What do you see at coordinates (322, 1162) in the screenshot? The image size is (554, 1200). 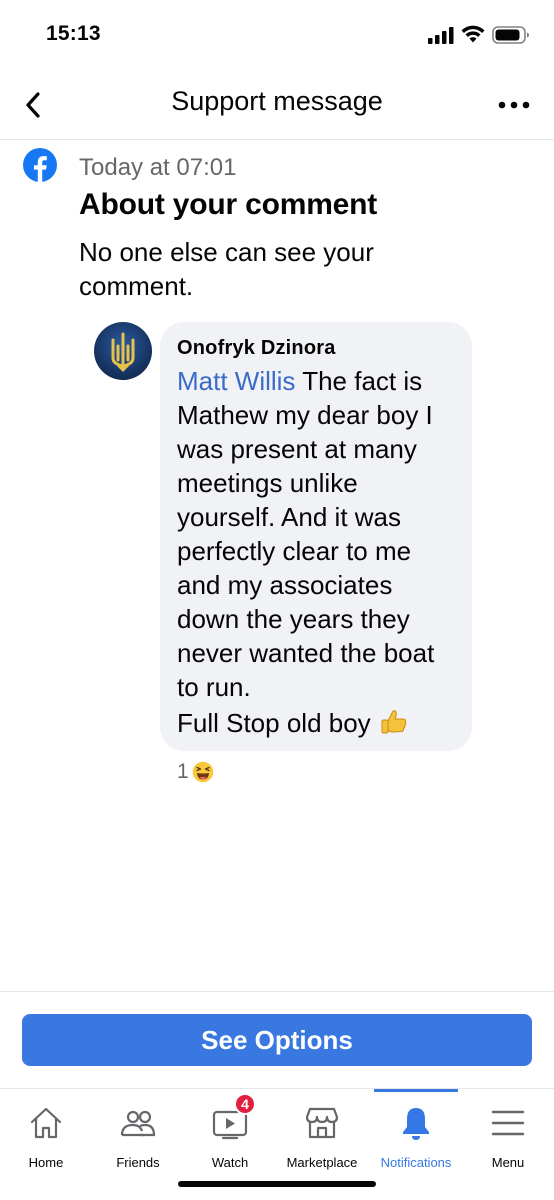 I see `tab-label: Marketplace` at bounding box center [322, 1162].